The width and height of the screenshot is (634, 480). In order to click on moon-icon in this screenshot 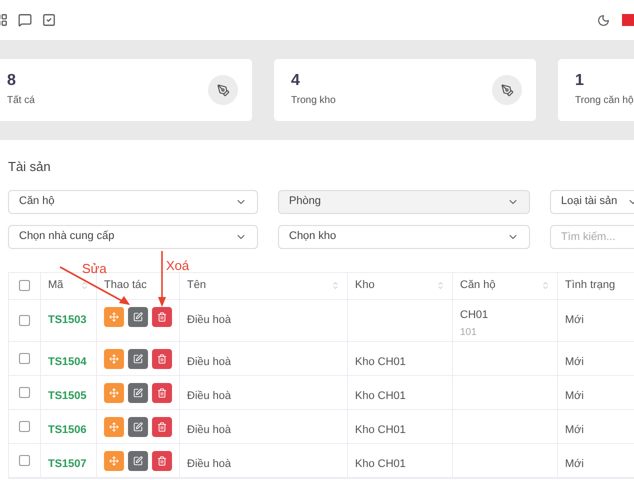, I will do `click(603, 20)`.